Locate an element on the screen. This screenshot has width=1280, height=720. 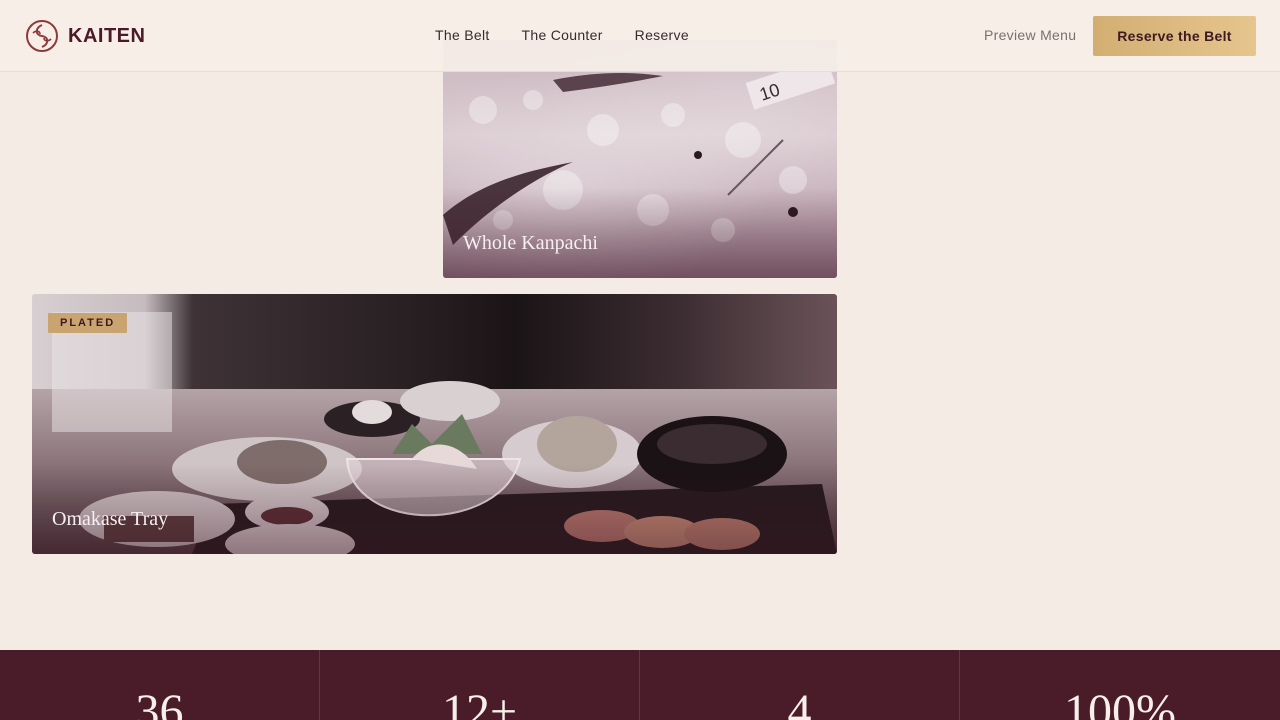
card-caption: Omakase Tray is located at coordinates (110, 519).